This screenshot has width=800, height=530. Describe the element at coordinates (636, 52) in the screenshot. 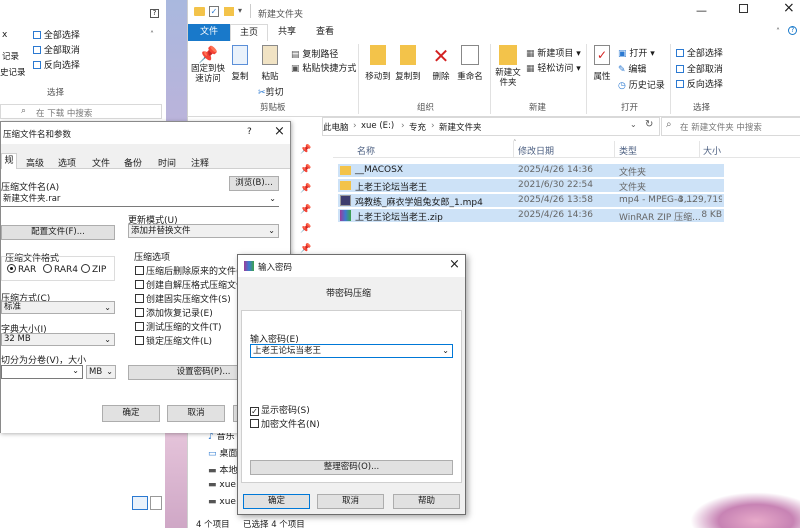

I see `open-button: ▣ 打开 ▾` at that location.